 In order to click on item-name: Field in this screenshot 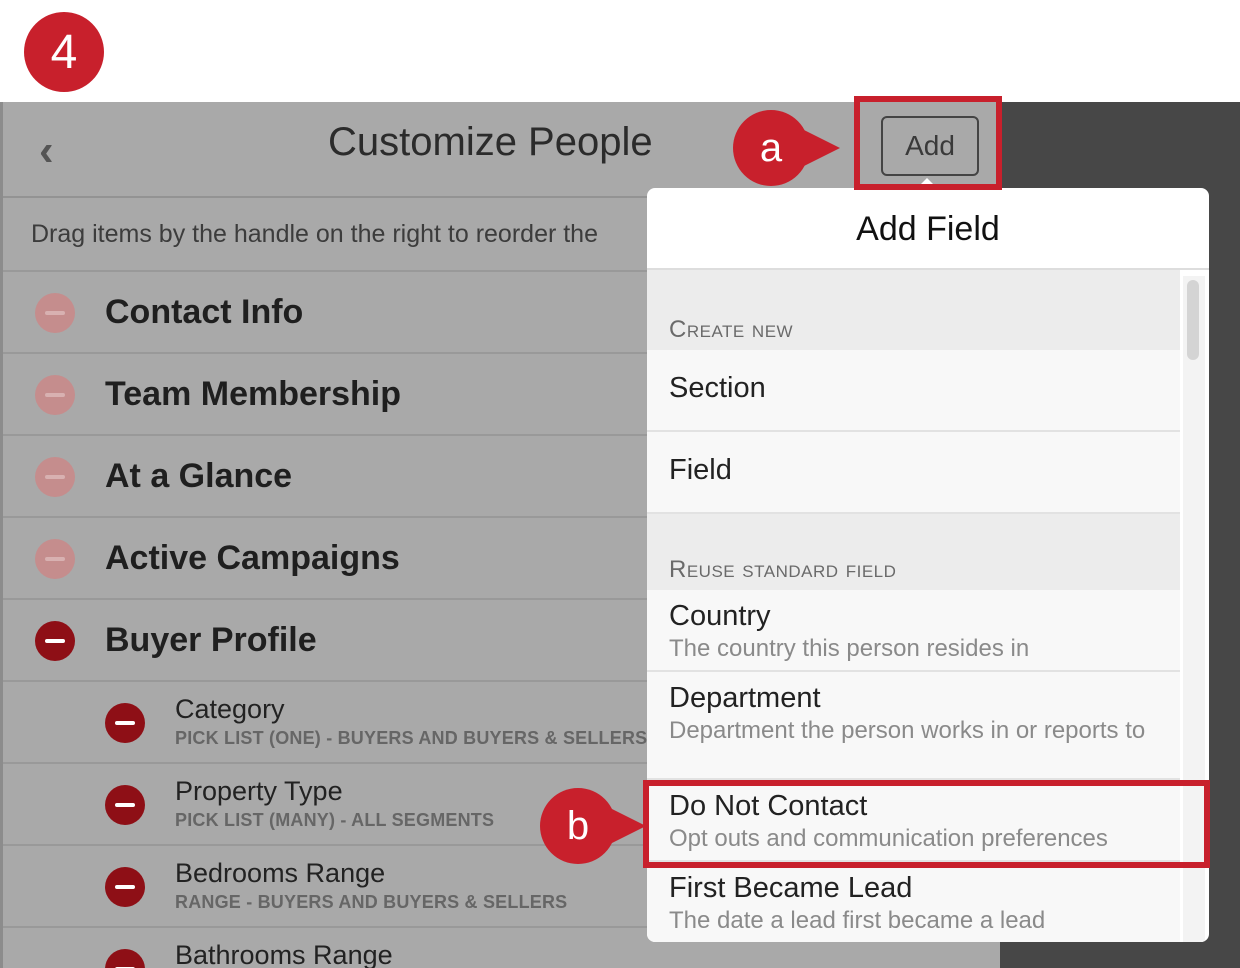, I will do `click(700, 470)`.